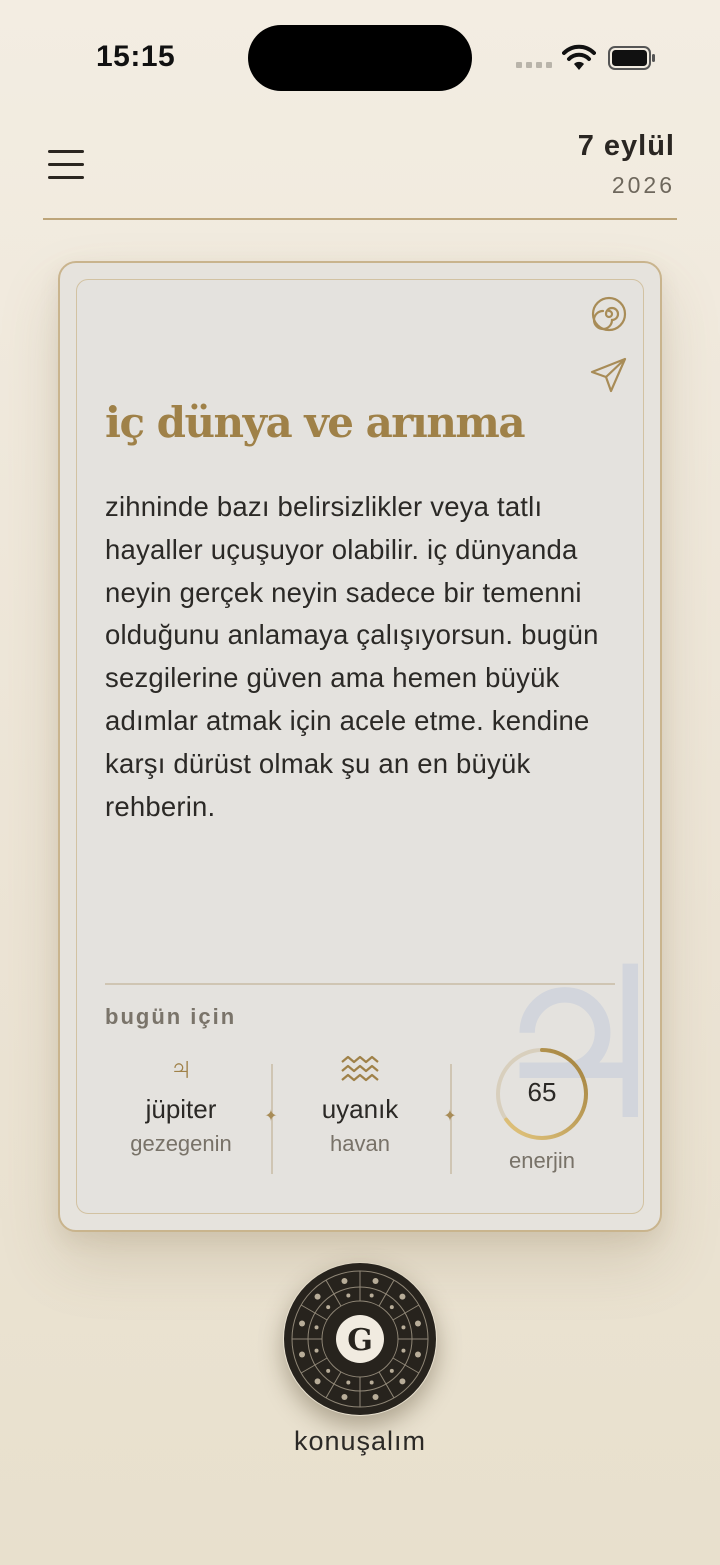  I want to click on chat-zodiac-button: G, so click(360, 1339).